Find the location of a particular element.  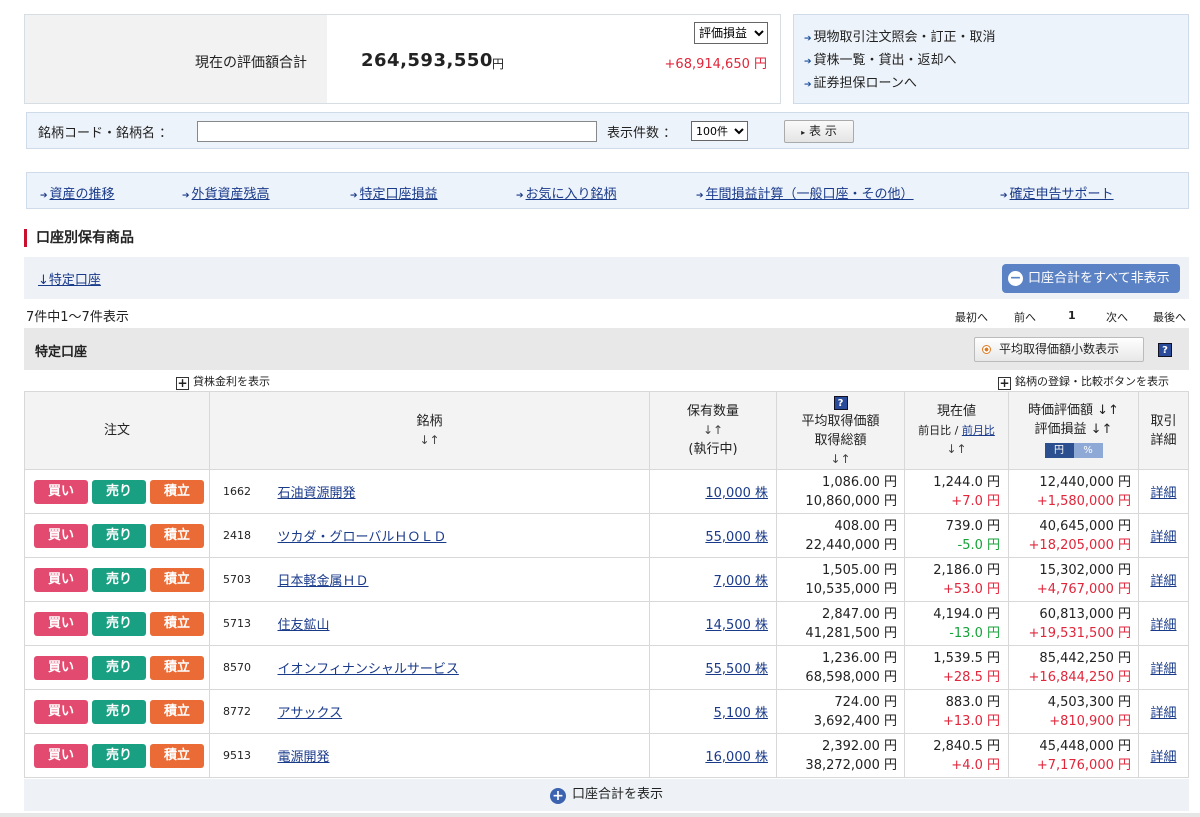

stock-name-link: ツカダ・グローバルＨＯＬＤ is located at coordinates (362, 537).